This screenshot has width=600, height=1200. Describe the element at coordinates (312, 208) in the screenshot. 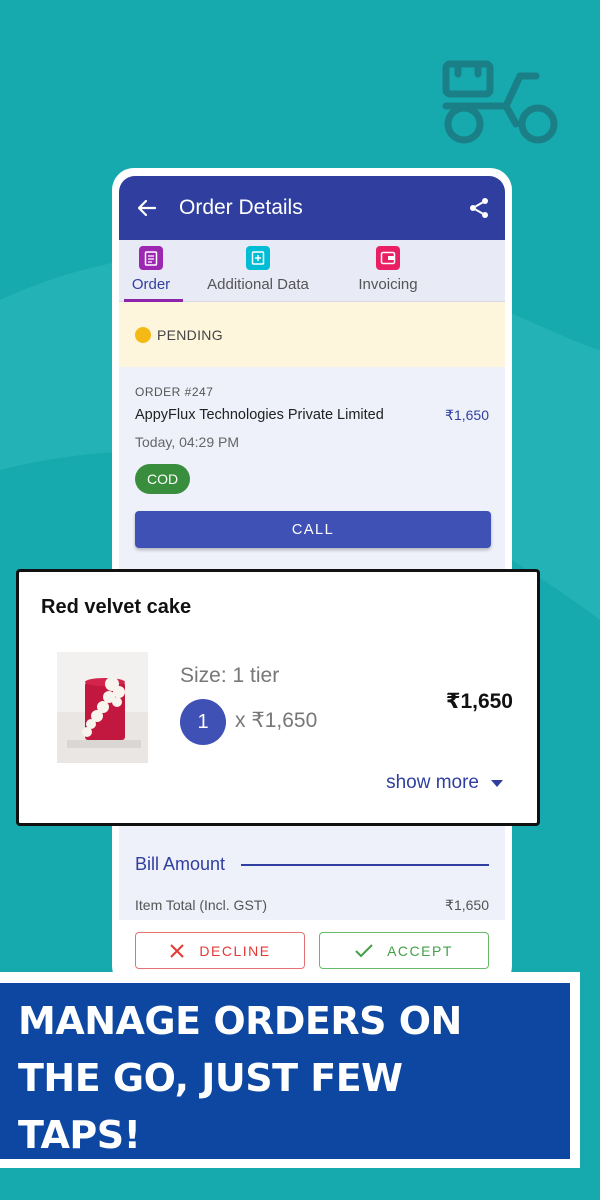

I see `app-bar: Order Details` at that location.